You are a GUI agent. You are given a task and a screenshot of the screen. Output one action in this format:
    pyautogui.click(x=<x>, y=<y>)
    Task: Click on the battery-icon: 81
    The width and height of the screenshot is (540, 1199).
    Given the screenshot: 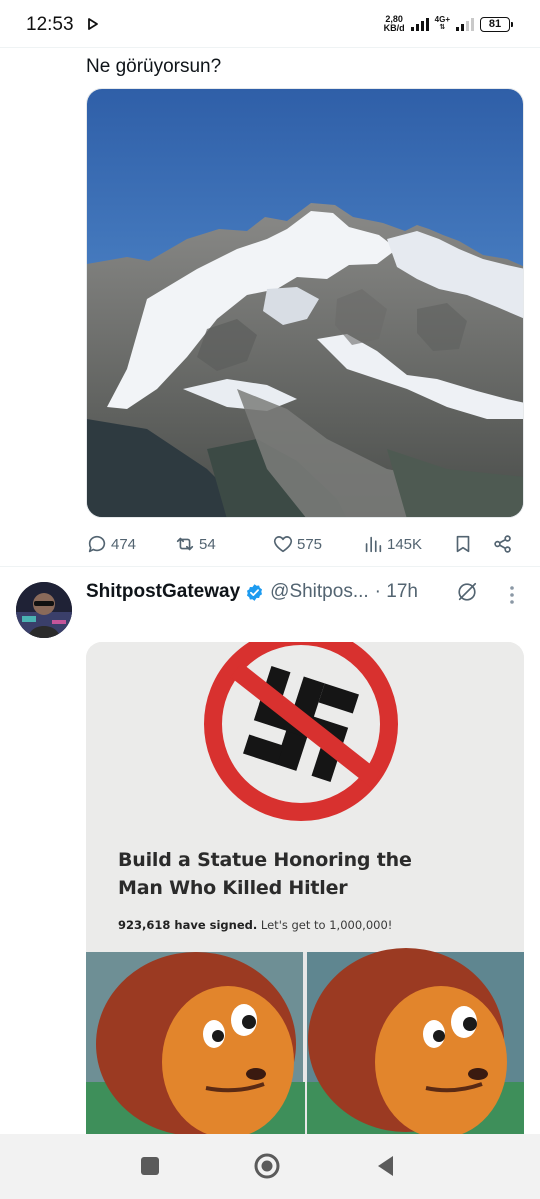 What is the action you would take?
    pyautogui.click(x=496, y=24)
    